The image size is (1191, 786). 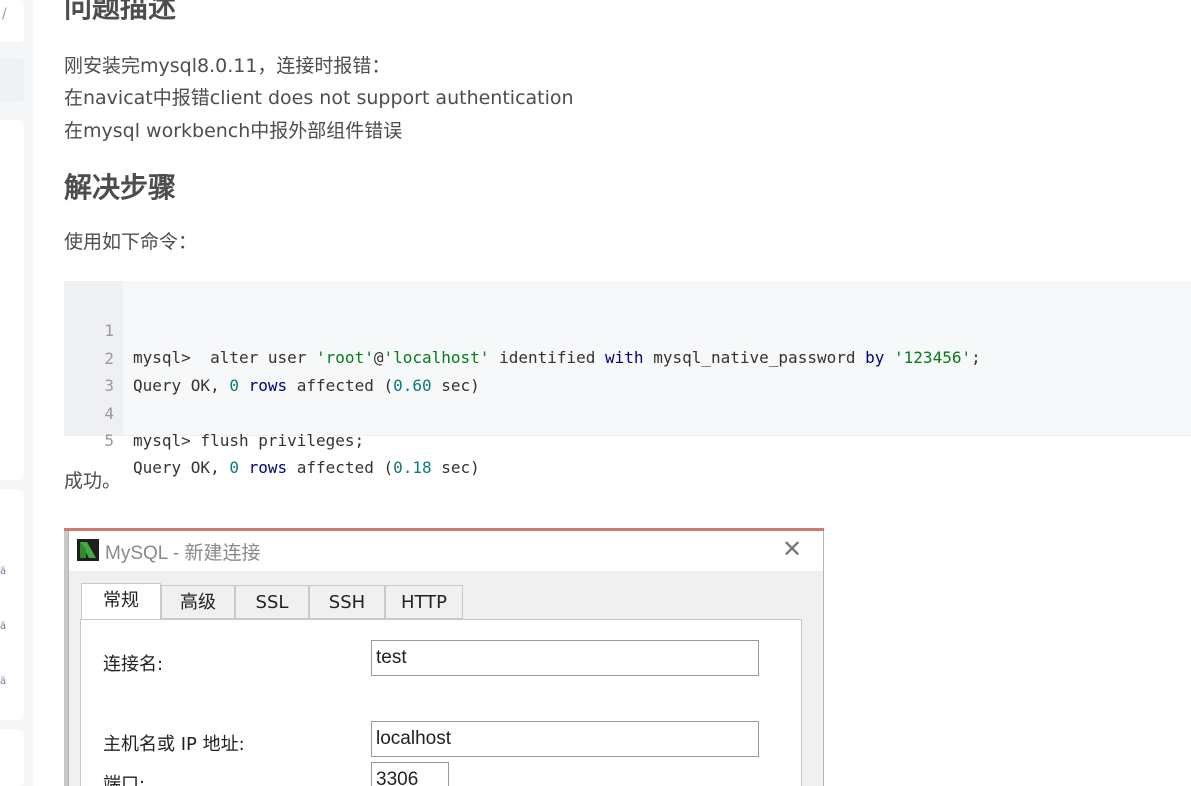 I want to click on use-commands-text: 使用如下命令：, so click(x=131, y=242).